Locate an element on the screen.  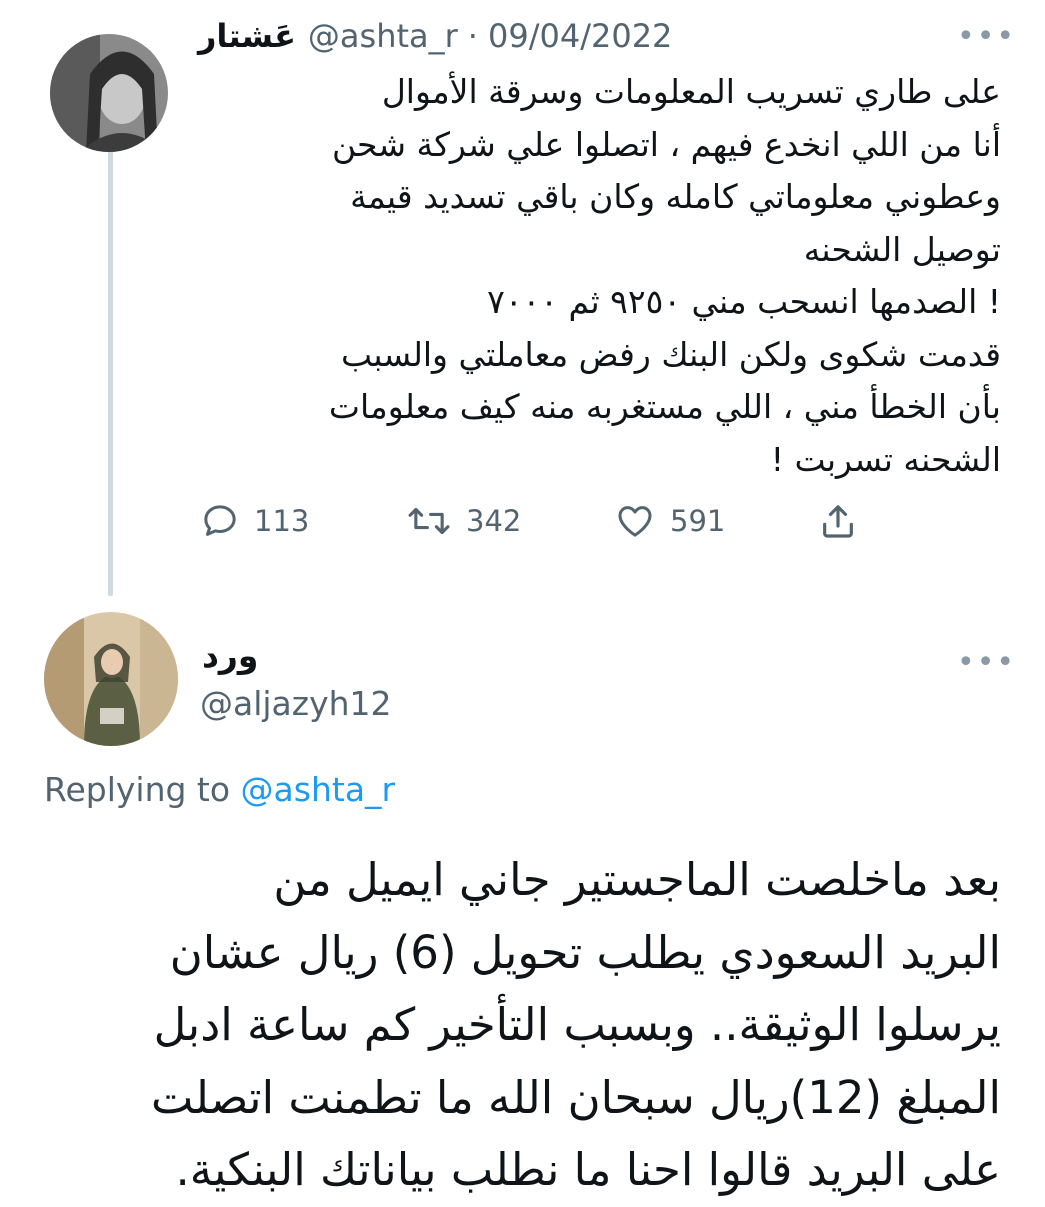
share-icon is located at coordinates (838, 521).